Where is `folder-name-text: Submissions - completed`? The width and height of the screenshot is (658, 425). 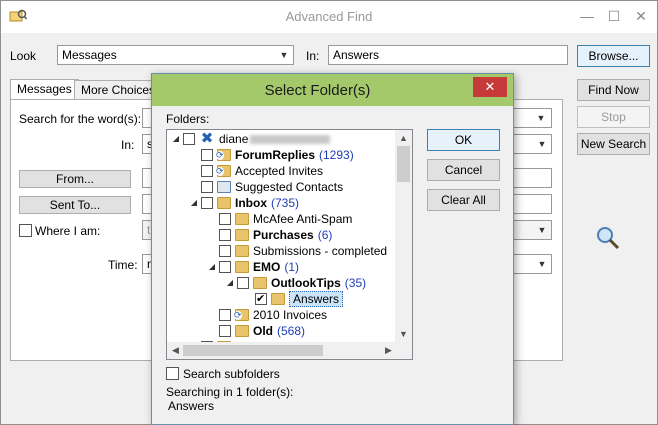 folder-name-text: Submissions - completed is located at coordinates (320, 251).